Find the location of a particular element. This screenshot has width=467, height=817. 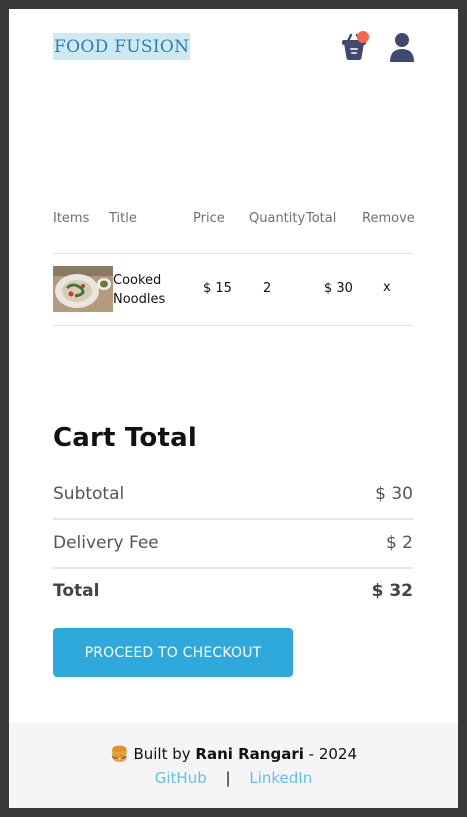

food-thumbnail is located at coordinates (83, 289).